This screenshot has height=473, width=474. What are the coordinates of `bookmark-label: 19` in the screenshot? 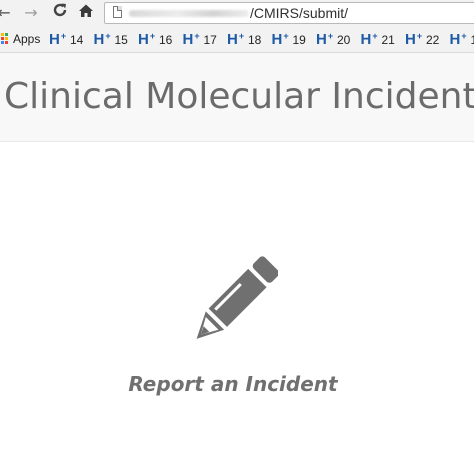 It's located at (299, 40).